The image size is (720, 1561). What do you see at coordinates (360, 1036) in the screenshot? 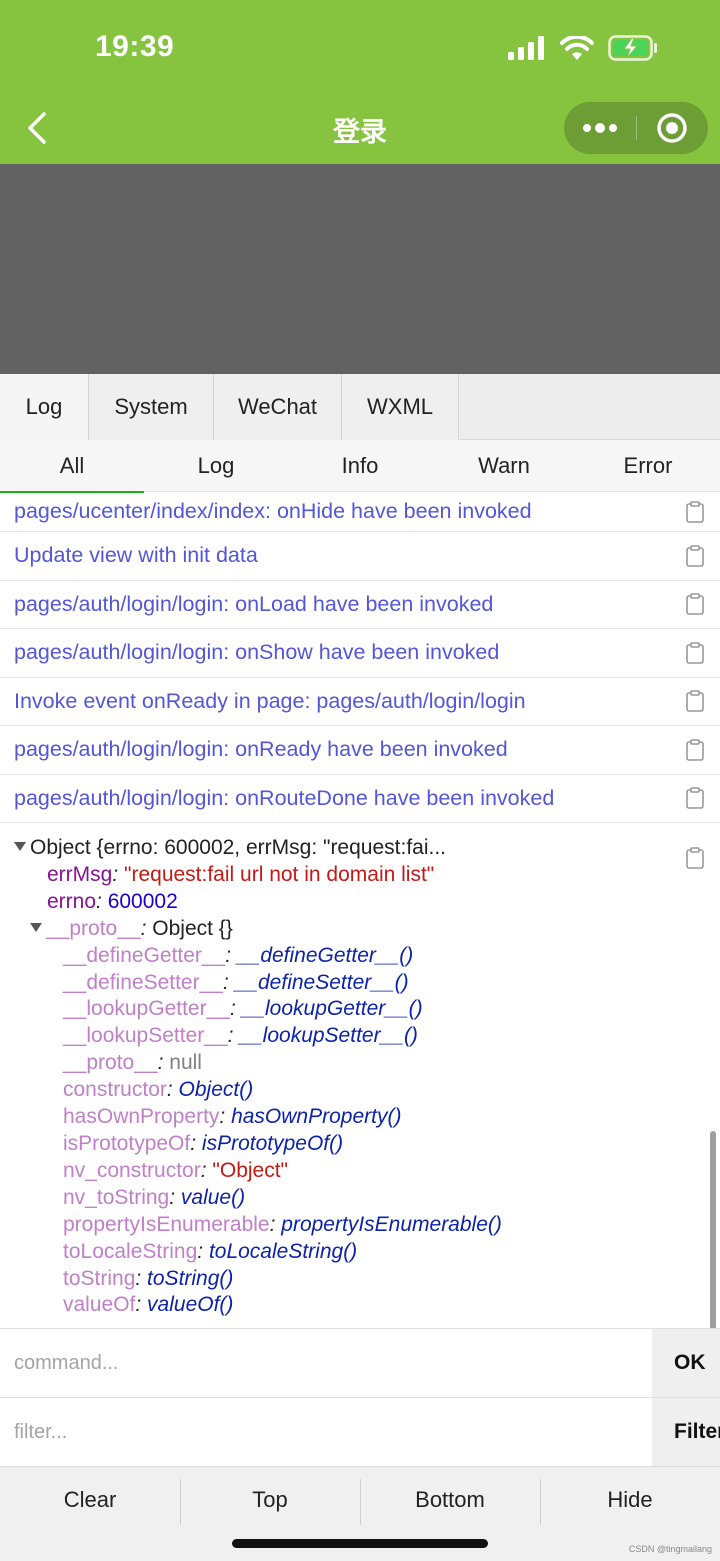
I see `proto-prop-row: __lookupSetter__: __lookupSetter__()` at bounding box center [360, 1036].